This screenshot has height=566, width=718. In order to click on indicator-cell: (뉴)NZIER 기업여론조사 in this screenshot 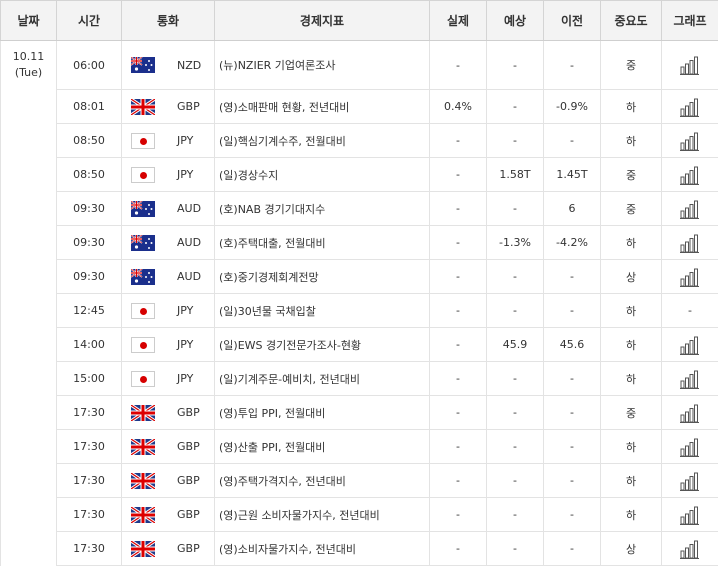, I will do `click(322, 65)`.